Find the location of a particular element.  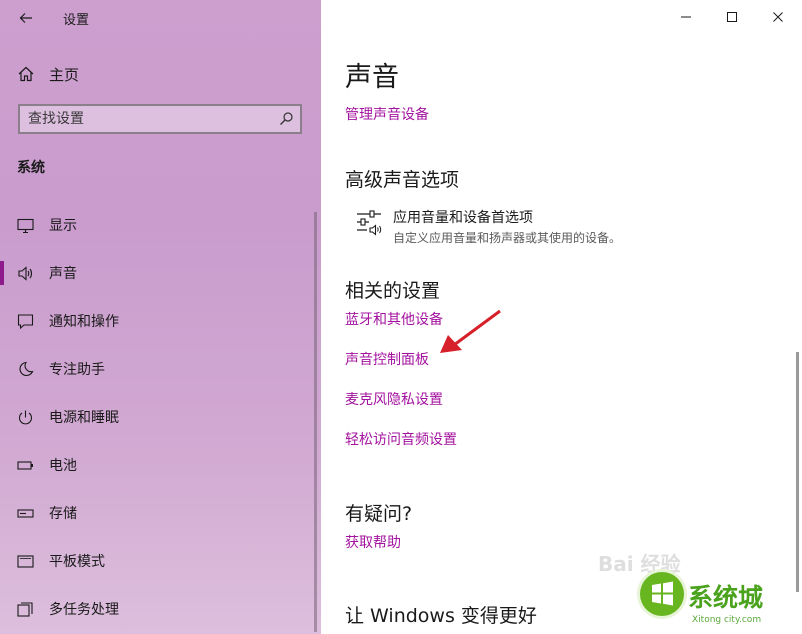

moon-icon is located at coordinates (26, 368).